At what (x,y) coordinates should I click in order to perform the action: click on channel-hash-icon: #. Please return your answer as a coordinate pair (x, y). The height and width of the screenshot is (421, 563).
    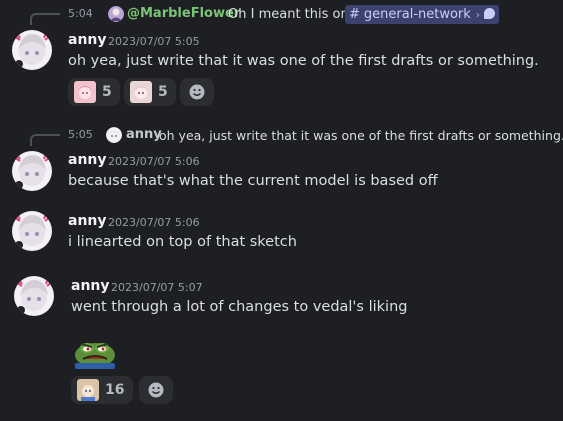
    Looking at the image, I should click on (354, 14).